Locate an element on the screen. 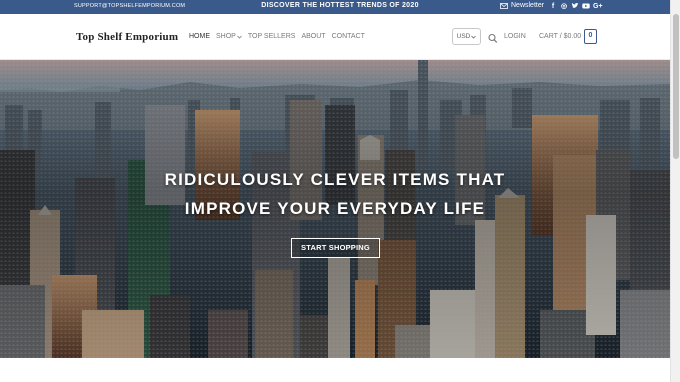 The height and width of the screenshot is (382, 680). cart-count-badge: 0 is located at coordinates (590, 36).